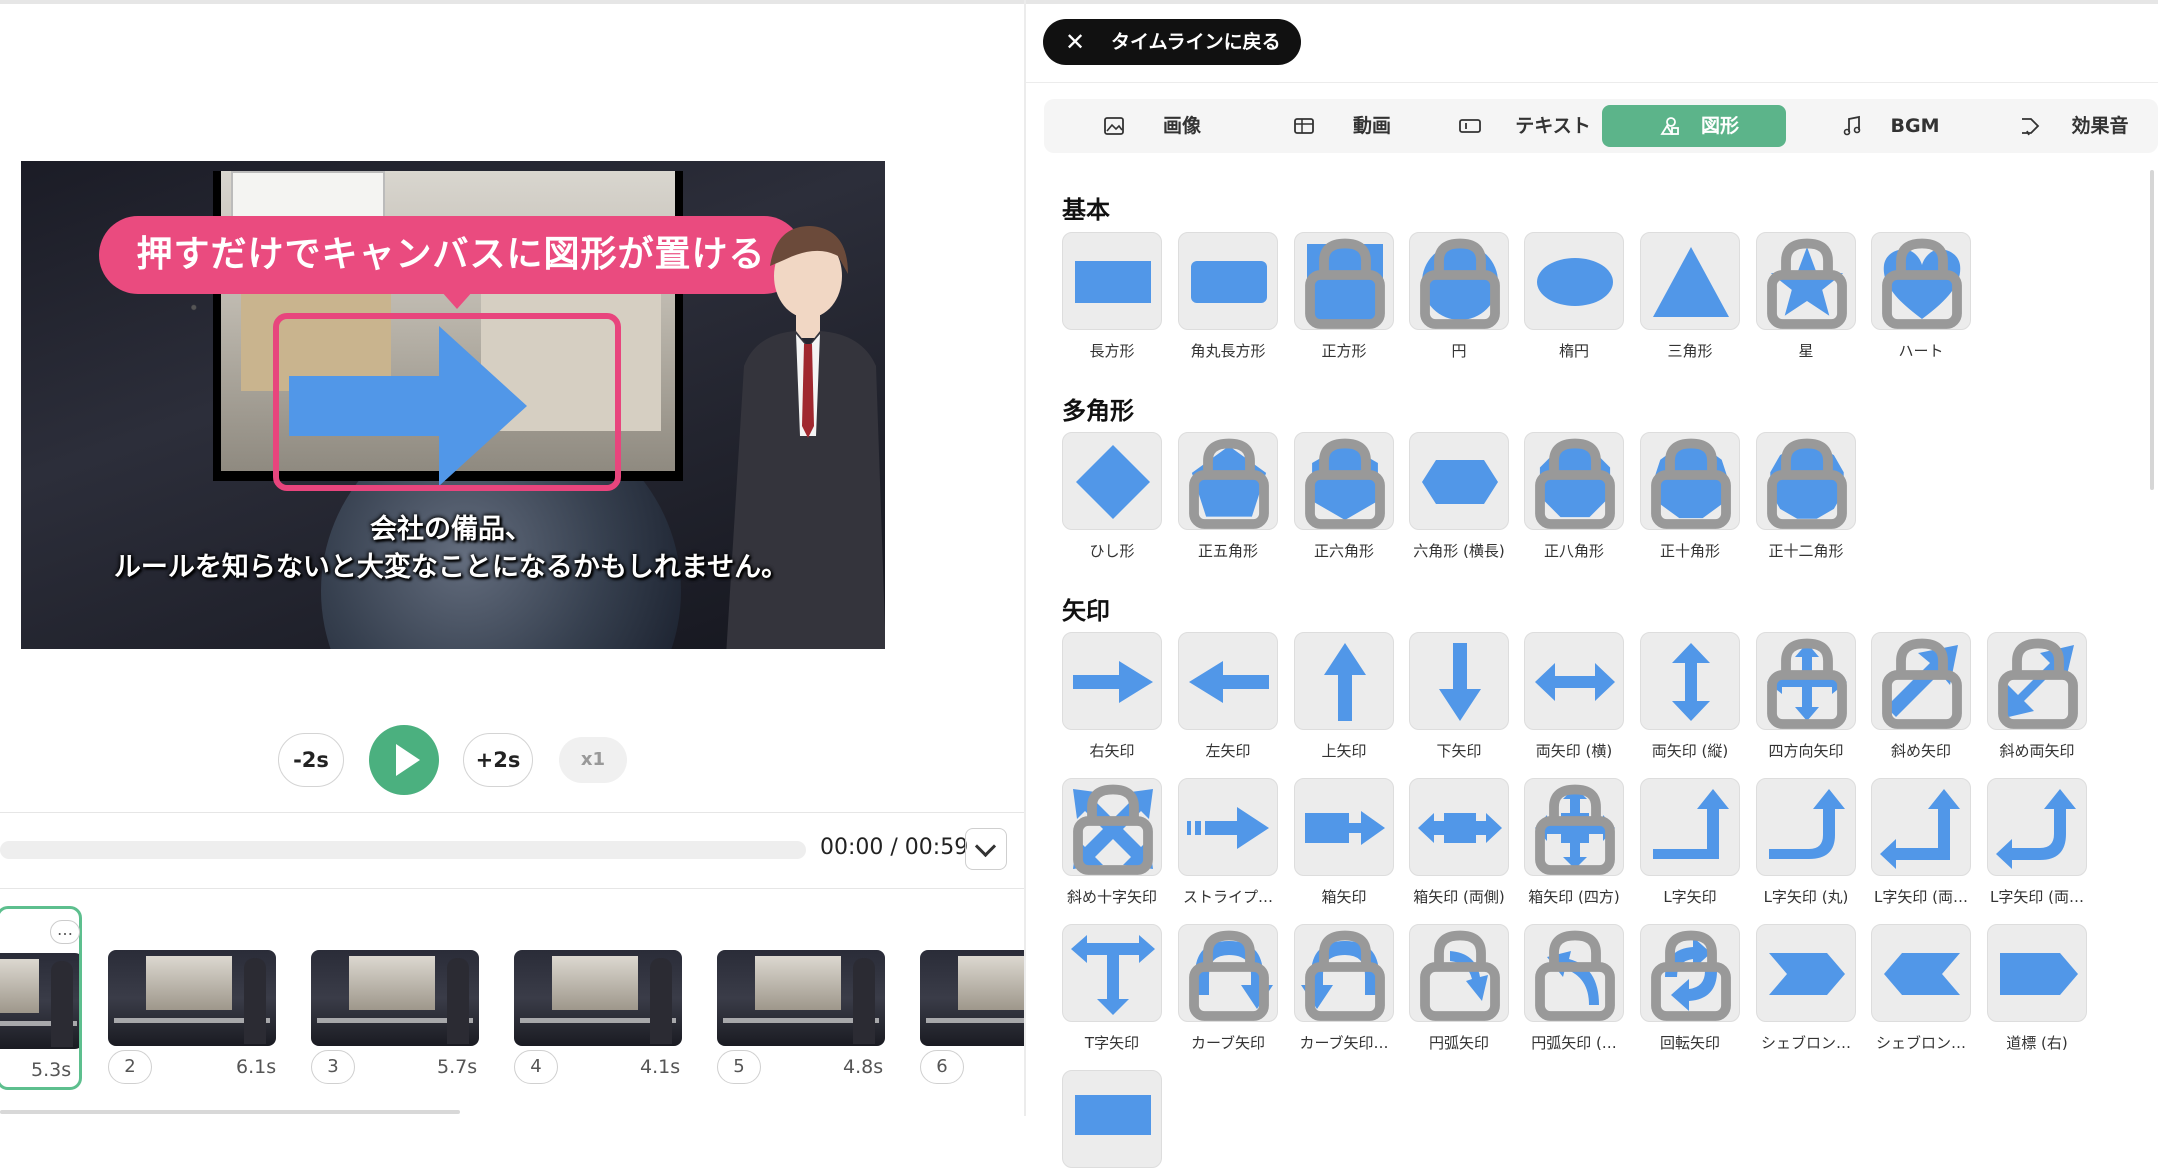 The height and width of the screenshot is (1169, 2158). Describe the element at coordinates (451, 549) in the screenshot. I see `subtitle-text: 会社の備品、 ルールを知らないと大変なことになるかもしれません。` at that location.